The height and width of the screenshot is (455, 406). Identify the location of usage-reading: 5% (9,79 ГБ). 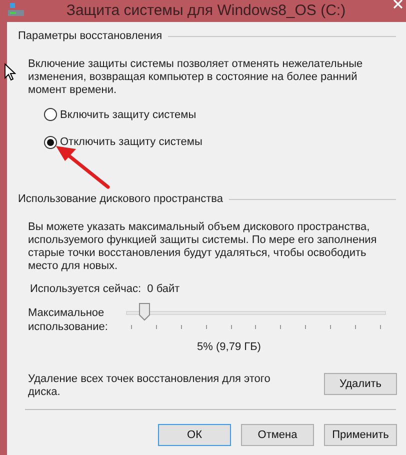
(229, 347).